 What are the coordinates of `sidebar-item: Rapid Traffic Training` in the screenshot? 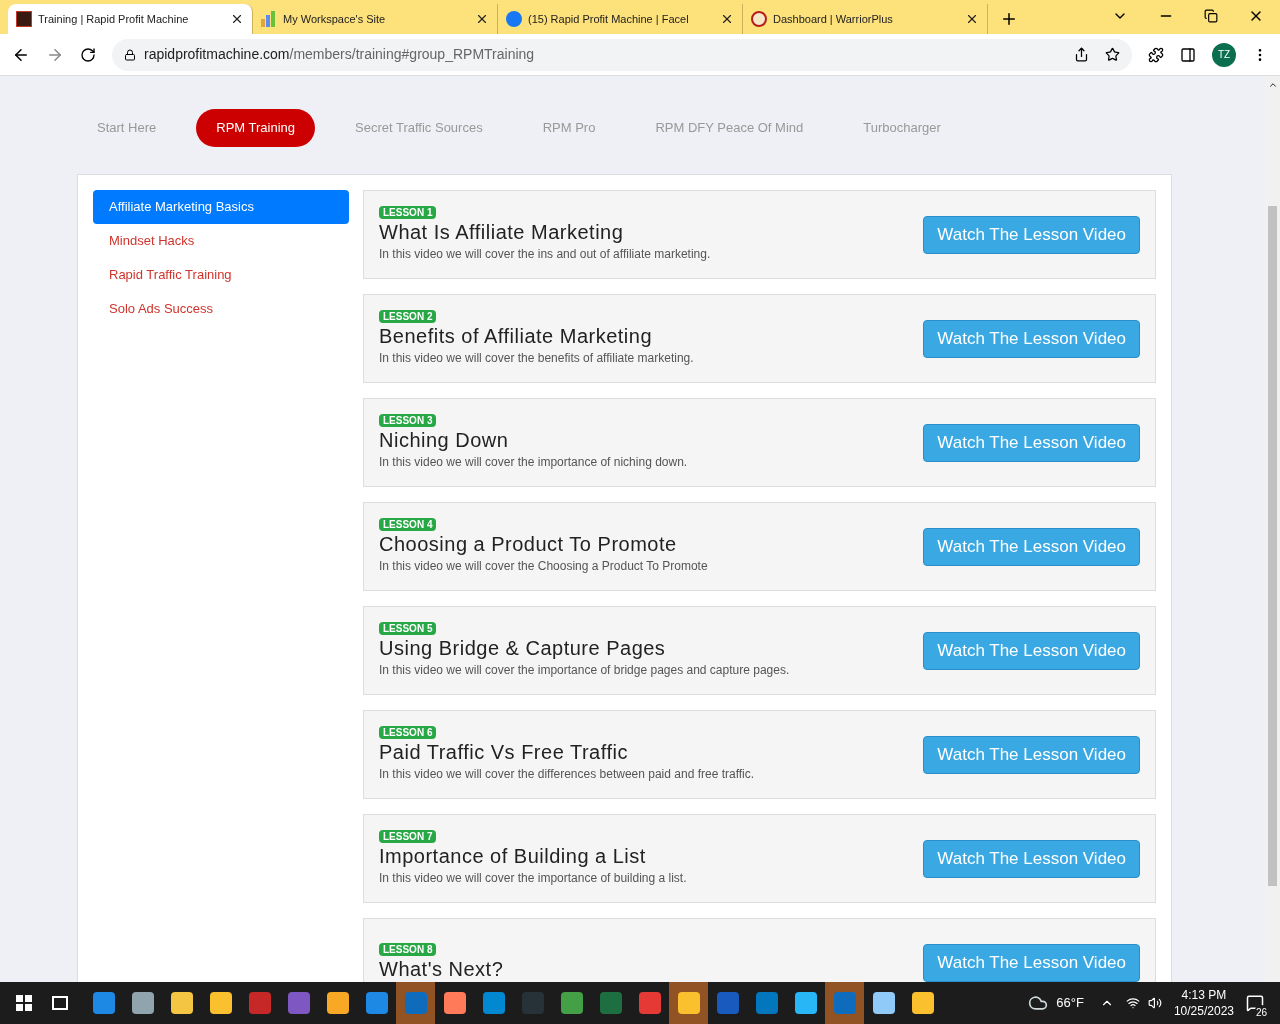 It's located at (221, 275).